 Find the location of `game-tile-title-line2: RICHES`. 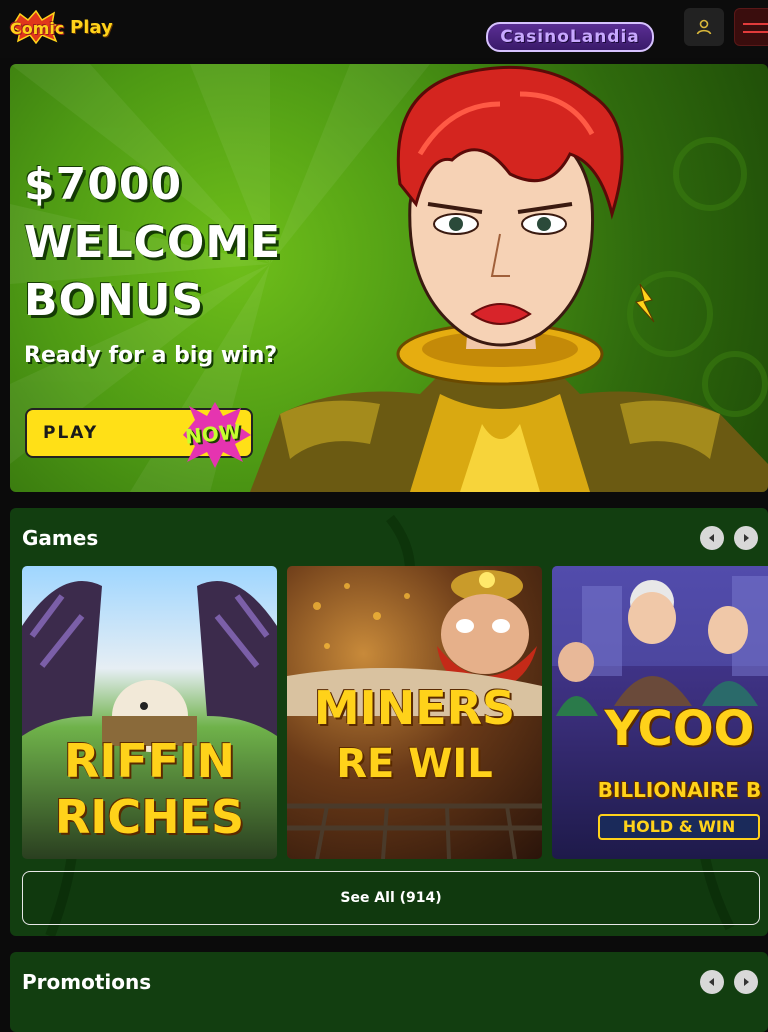

game-tile-title-line2: RICHES is located at coordinates (149, 817).